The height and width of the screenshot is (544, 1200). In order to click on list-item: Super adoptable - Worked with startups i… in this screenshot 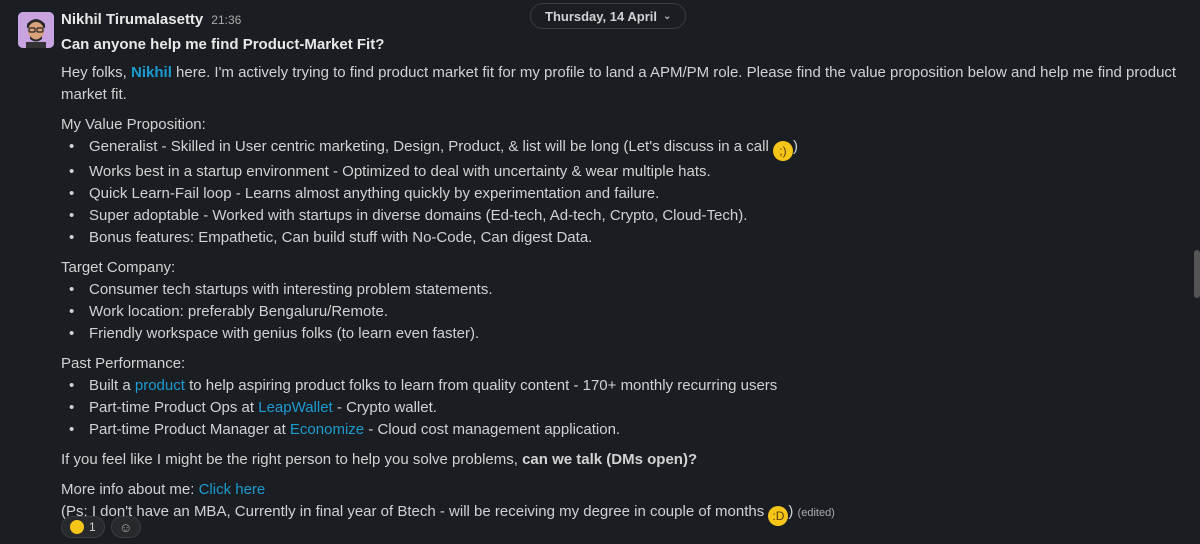, I will do `click(621, 216)`.